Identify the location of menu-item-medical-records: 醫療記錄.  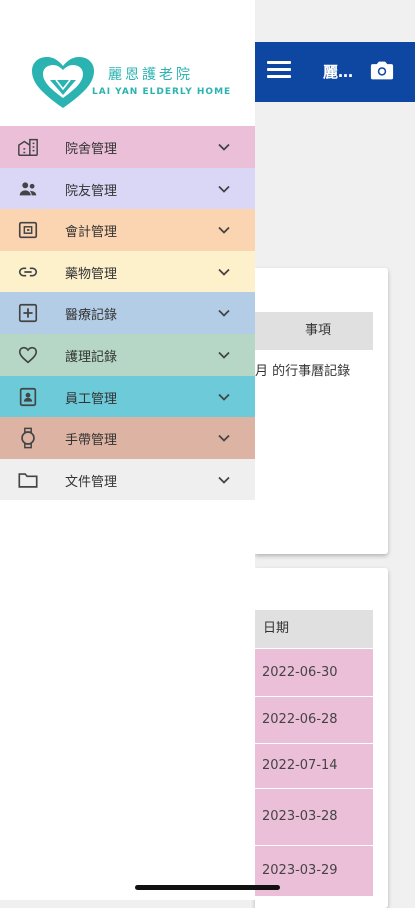
(127, 313).